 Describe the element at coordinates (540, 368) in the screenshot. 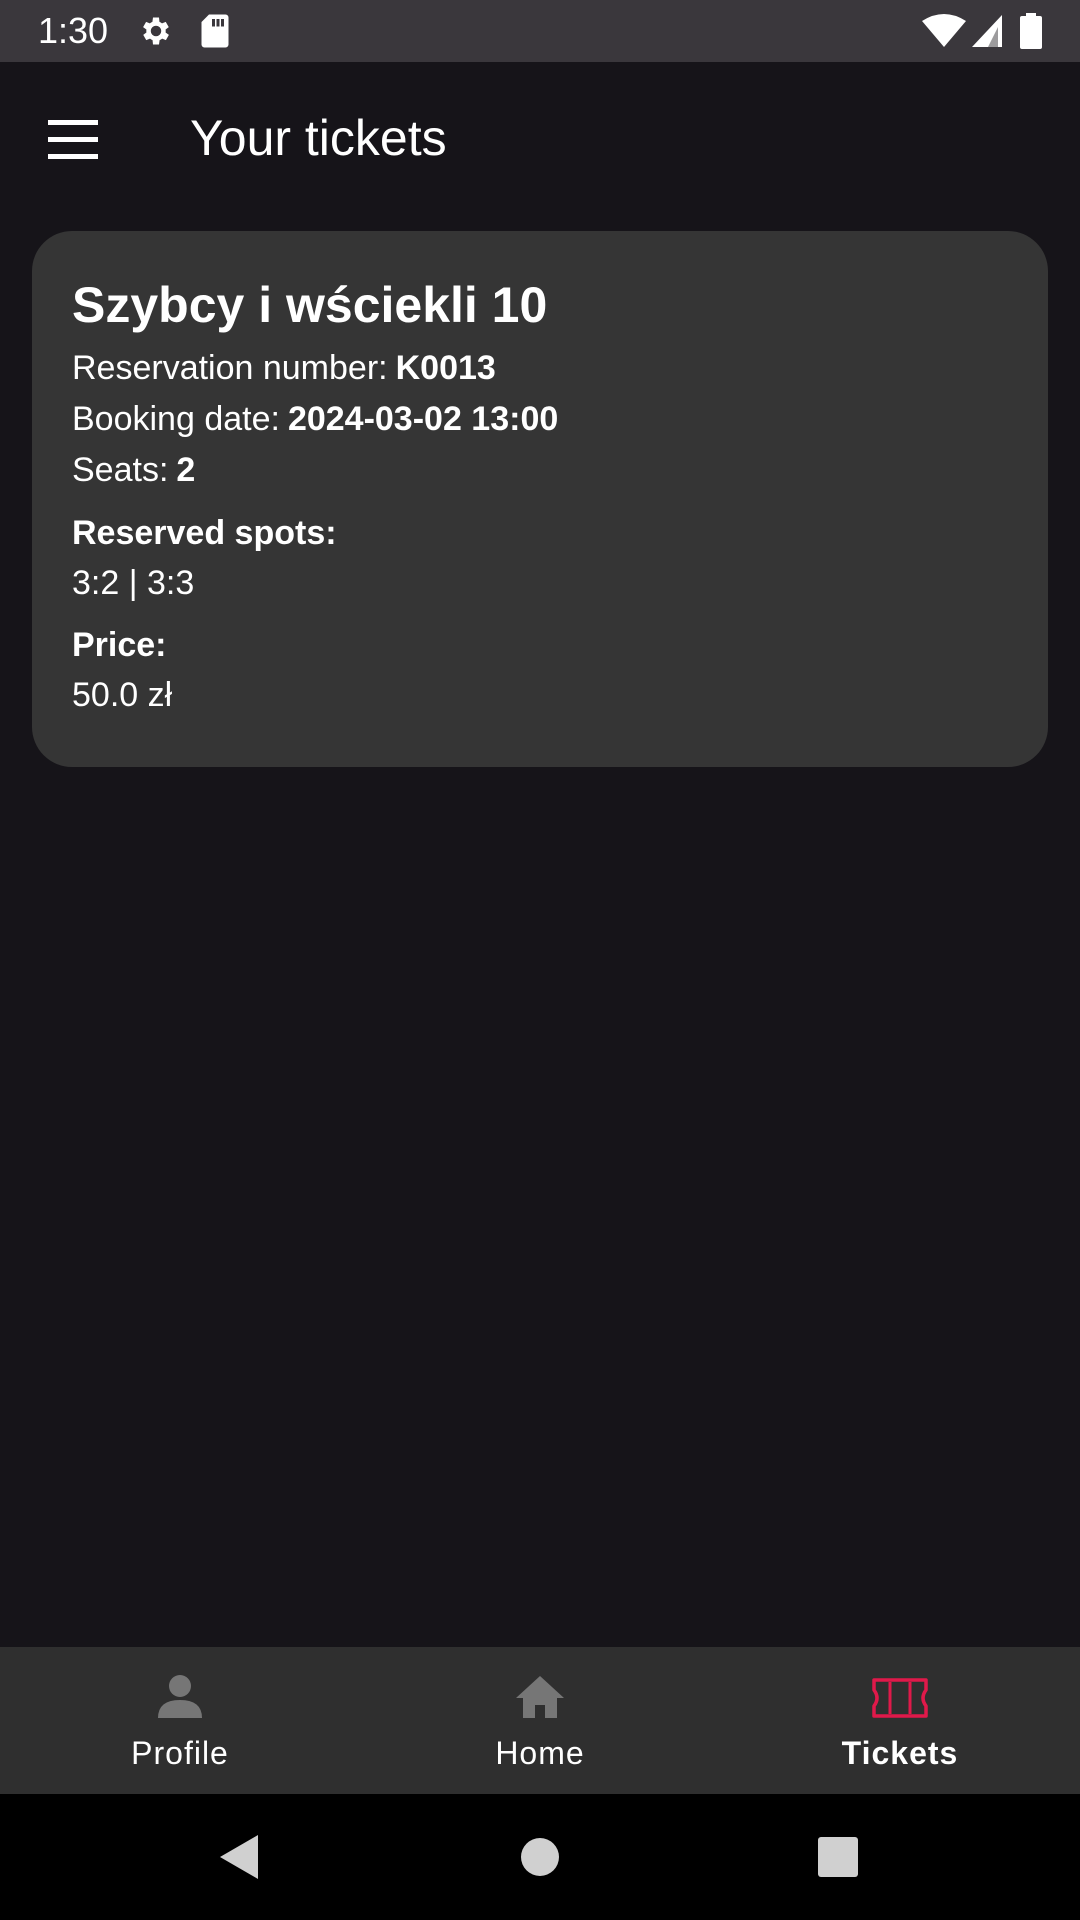

I see `reservation-number-row: Reservation number: K0013` at that location.